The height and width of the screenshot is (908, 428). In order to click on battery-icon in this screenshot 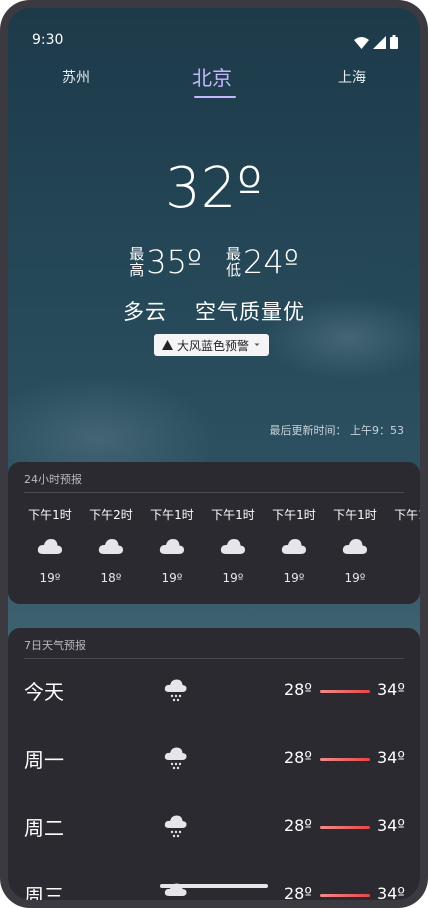, I will do `click(394, 42)`.